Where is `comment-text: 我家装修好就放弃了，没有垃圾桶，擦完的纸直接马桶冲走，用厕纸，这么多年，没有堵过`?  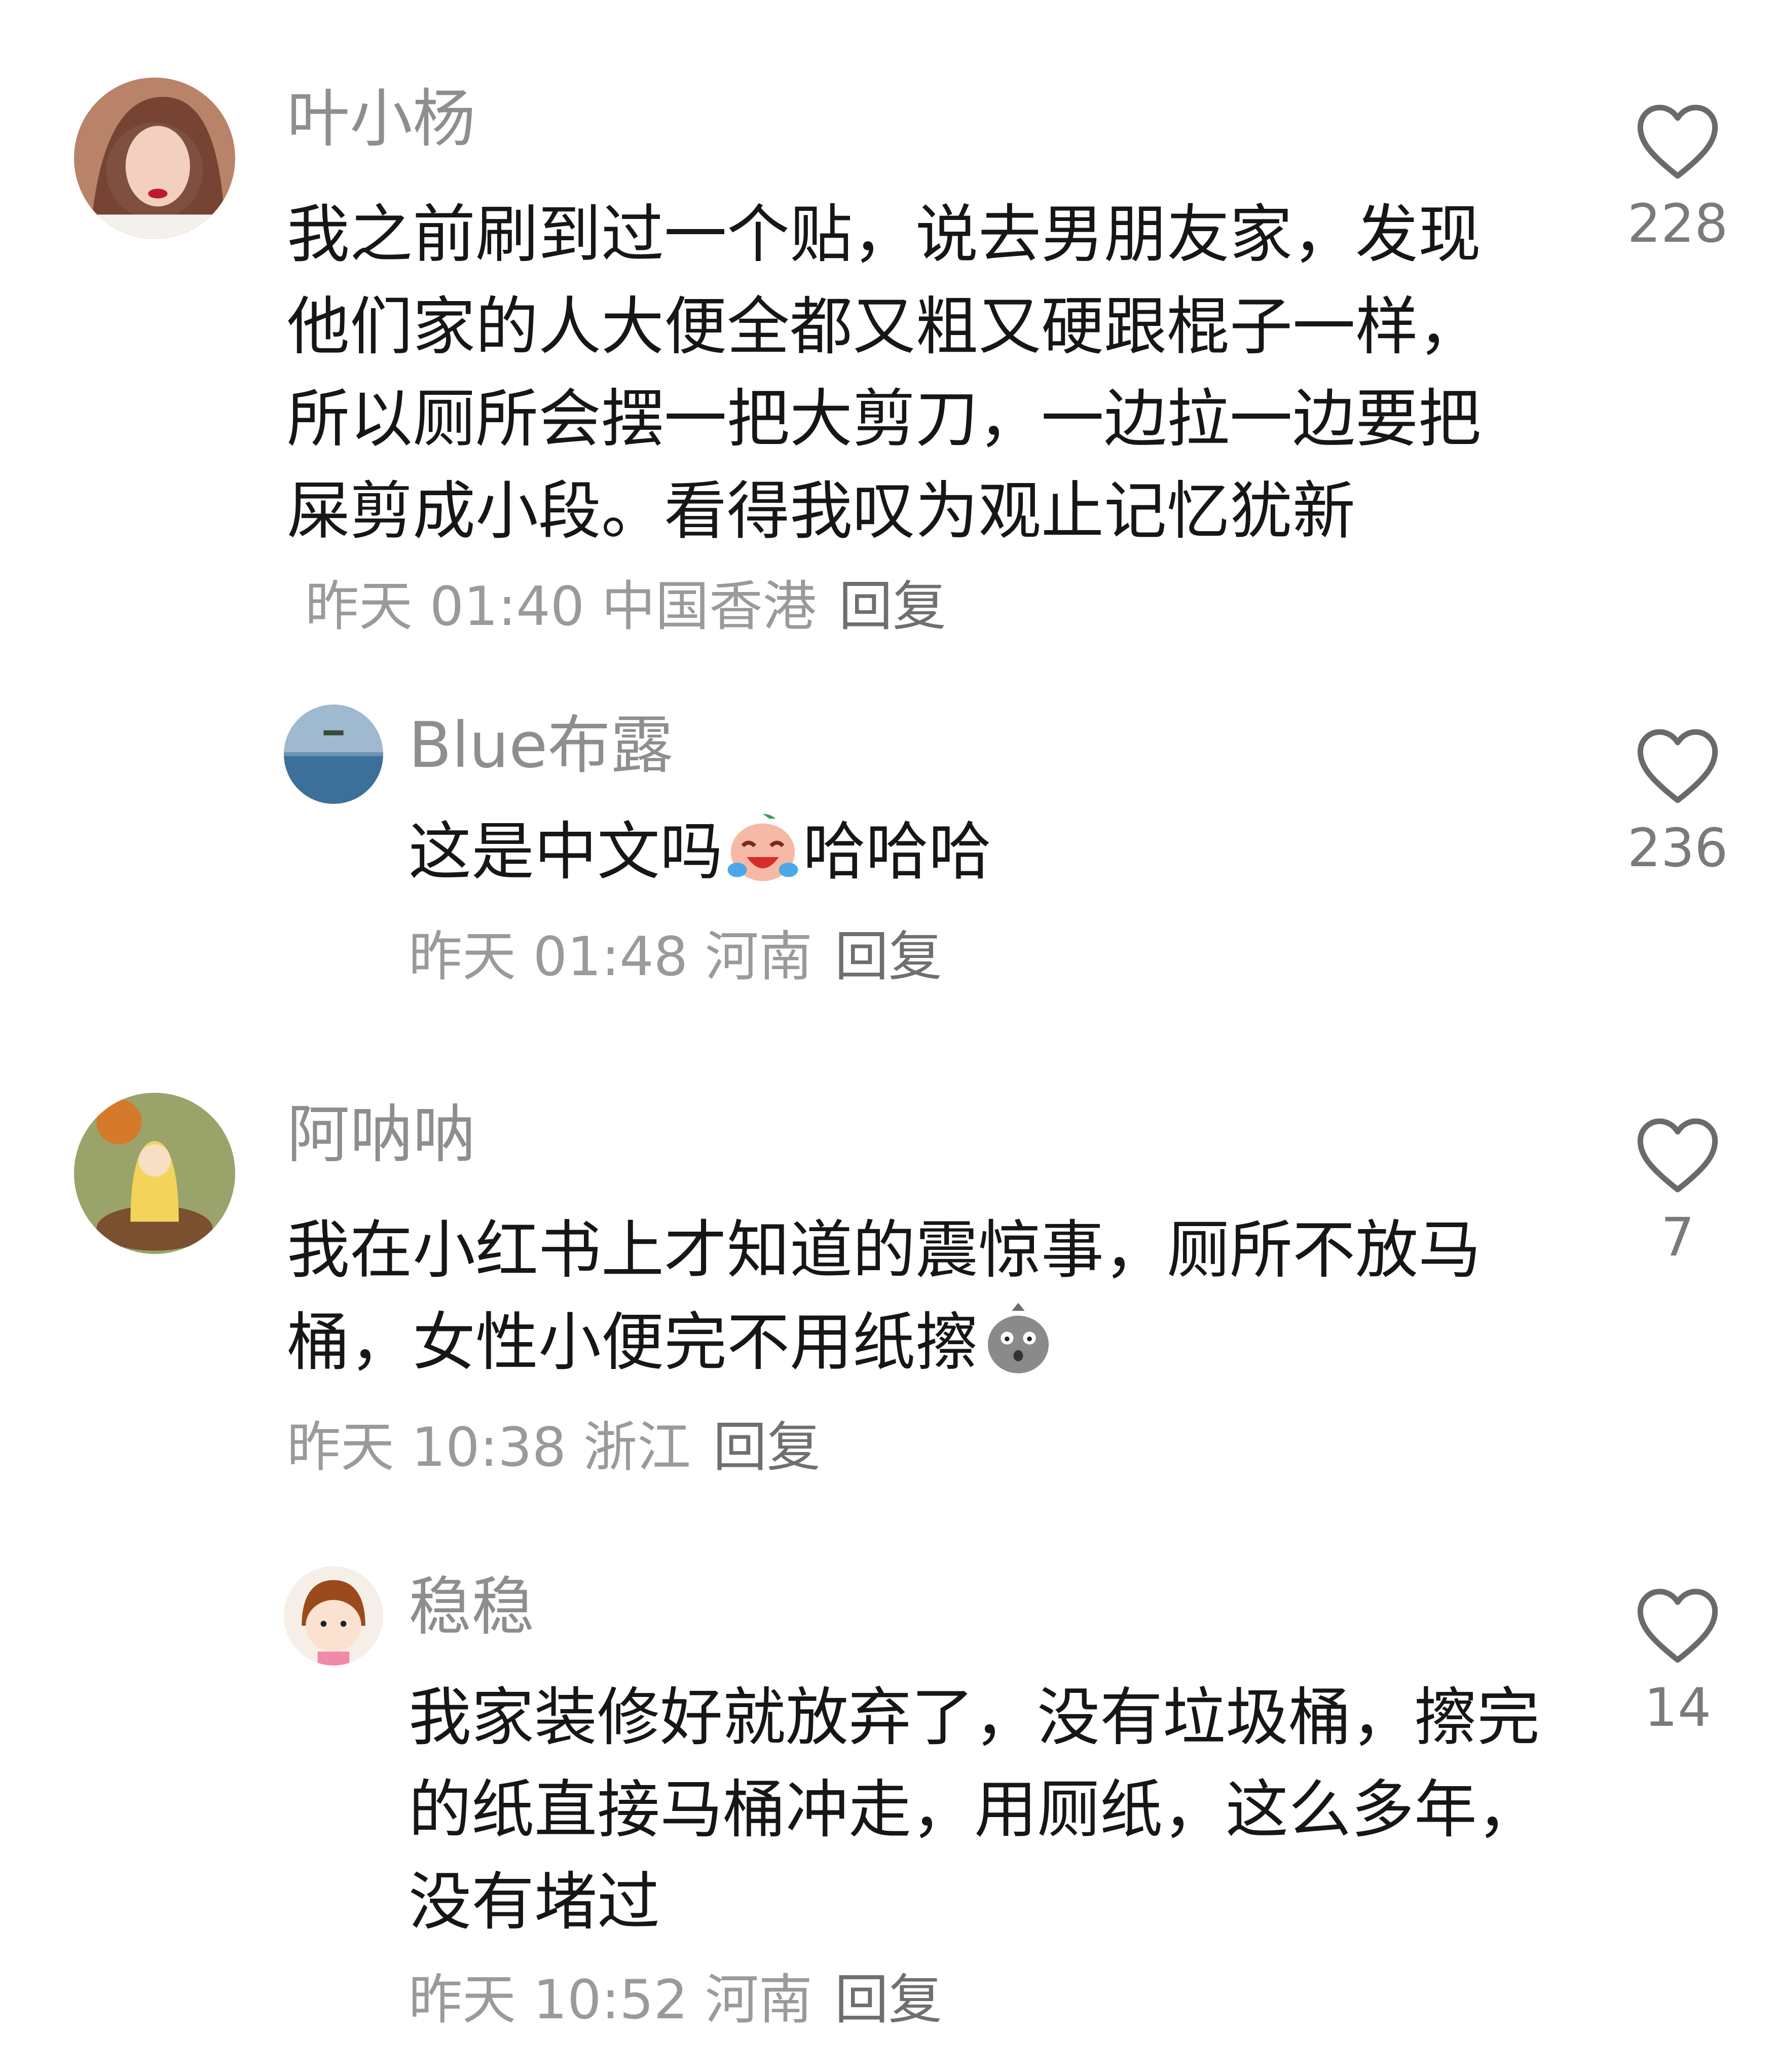 comment-text: 我家装修好就放弃了，没有垃圾桶，擦完的纸直接马桶冲走，用厕纸，这么多年，没有堵过 is located at coordinates (977, 1810).